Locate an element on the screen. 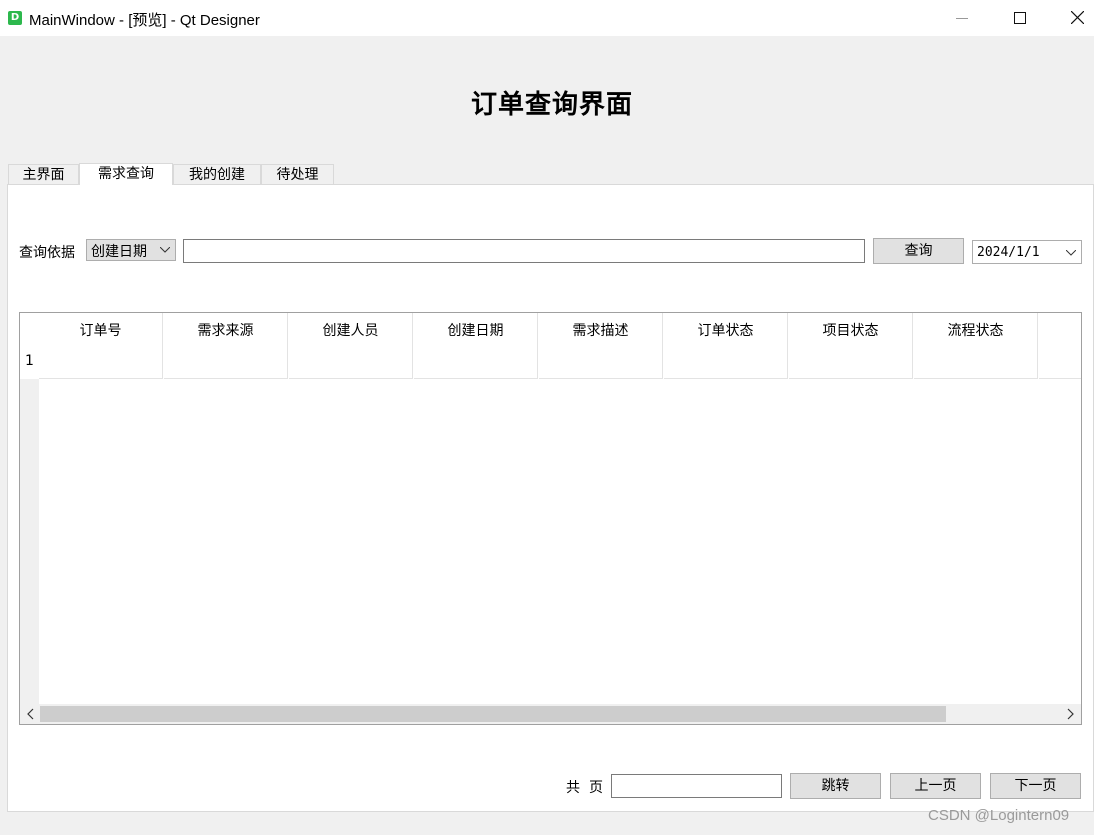 The image size is (1094, 835). prev-page-button: 上一页 is located at coordinates (935, 786).